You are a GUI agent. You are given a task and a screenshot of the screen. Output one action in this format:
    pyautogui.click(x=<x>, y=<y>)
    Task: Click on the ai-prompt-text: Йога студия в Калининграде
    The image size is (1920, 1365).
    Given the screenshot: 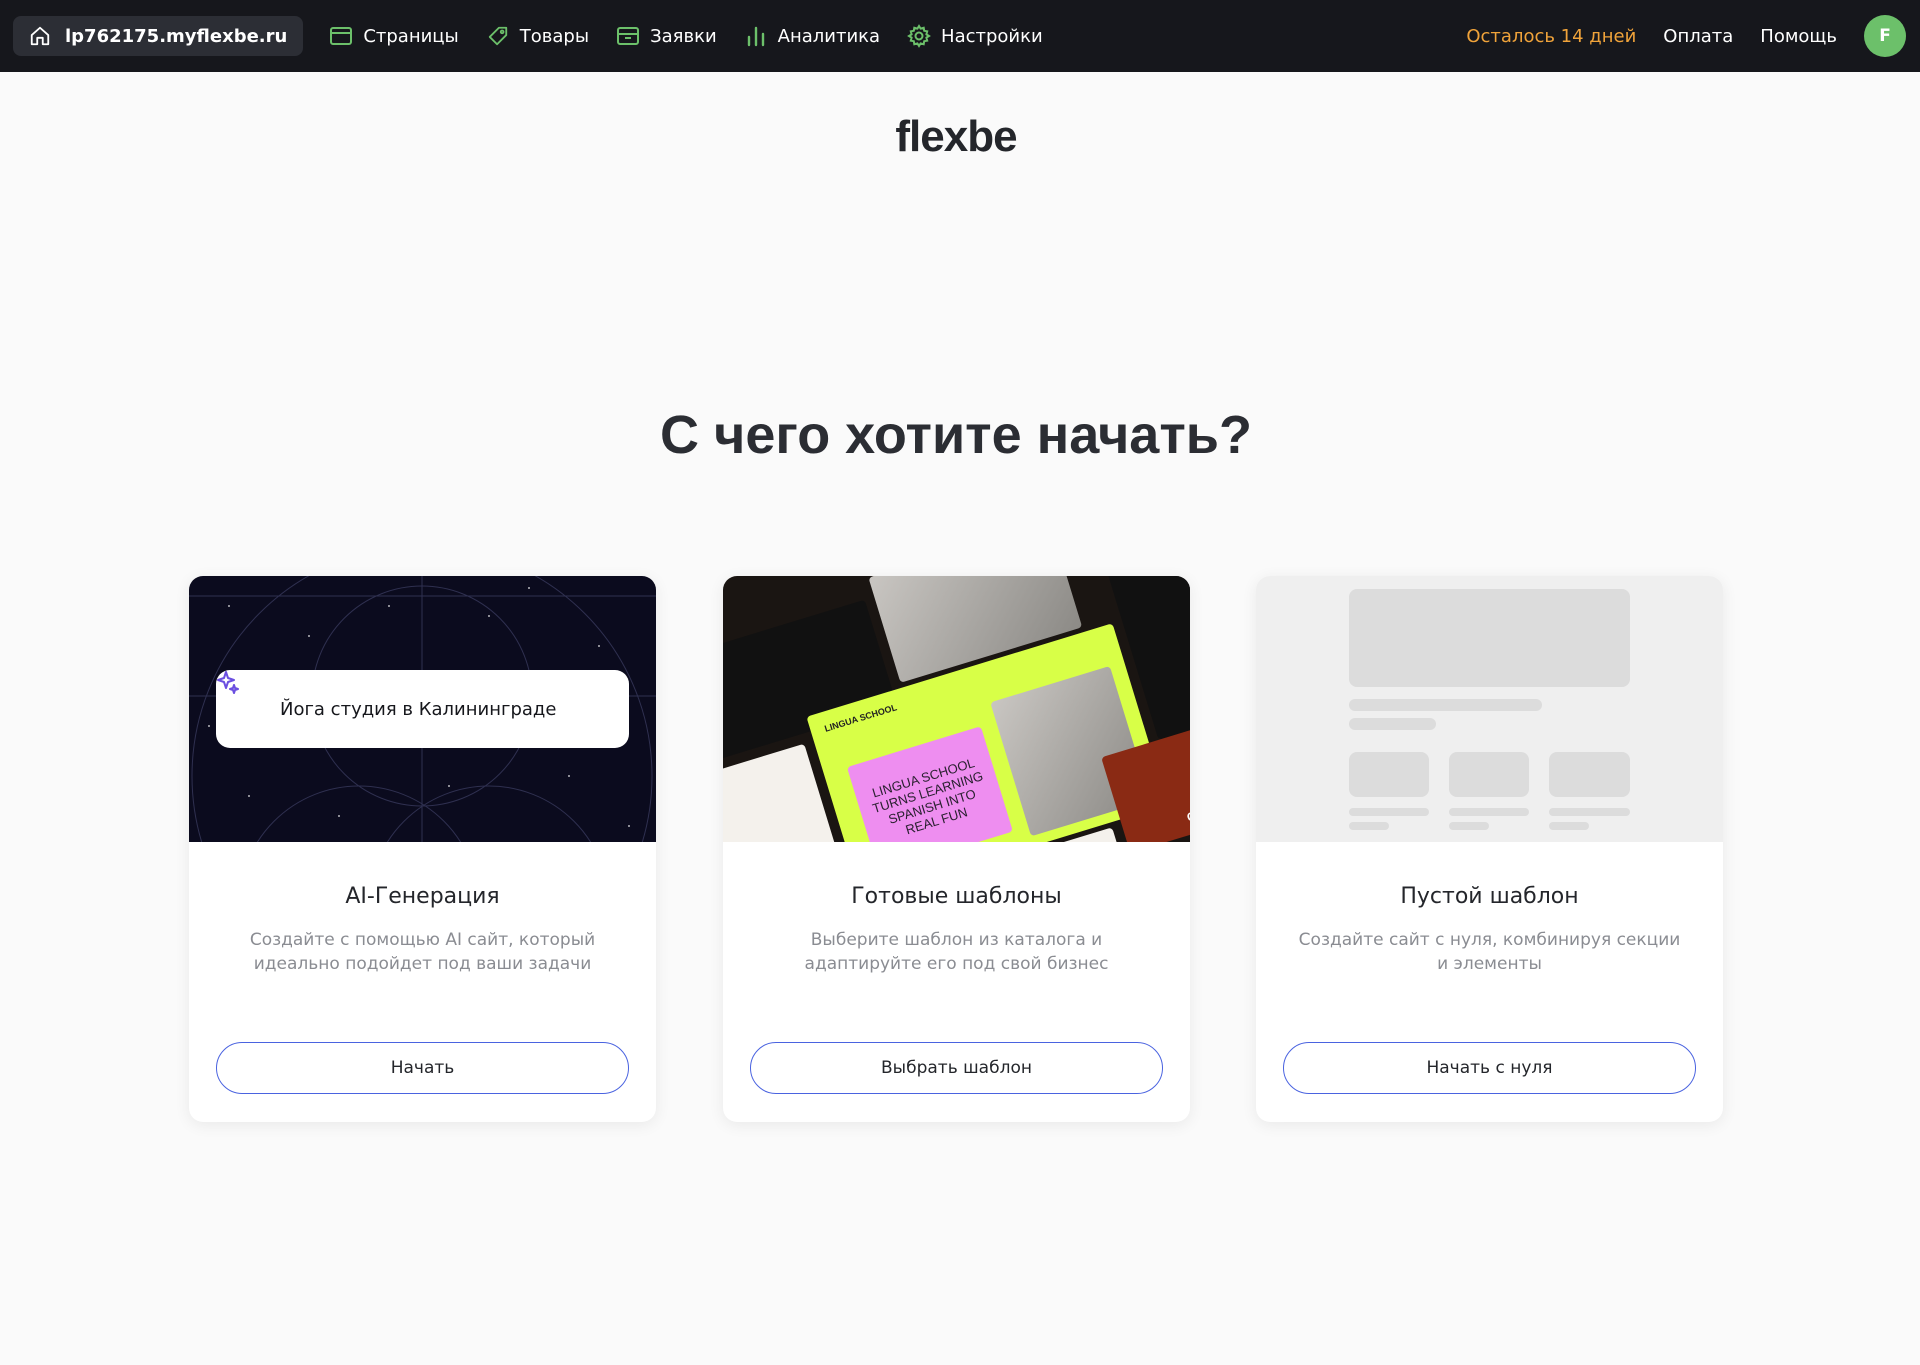 What is the action you would take?
    pyautogui.click(x=418, y=709)
    